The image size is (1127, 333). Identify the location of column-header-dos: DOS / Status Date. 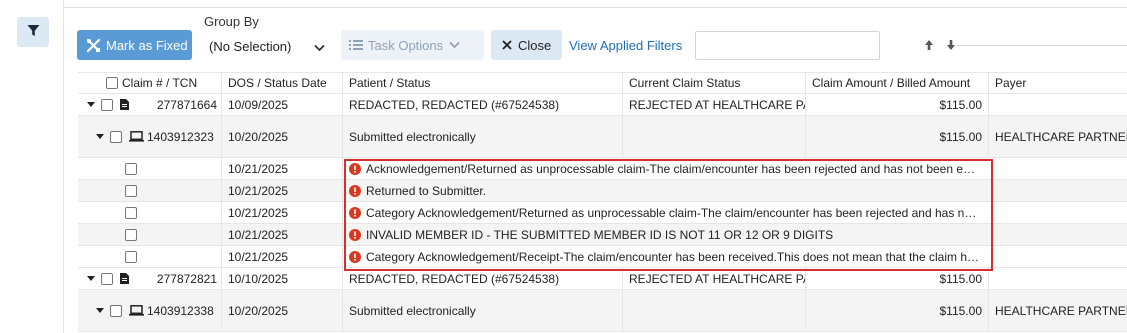
(281, 83).